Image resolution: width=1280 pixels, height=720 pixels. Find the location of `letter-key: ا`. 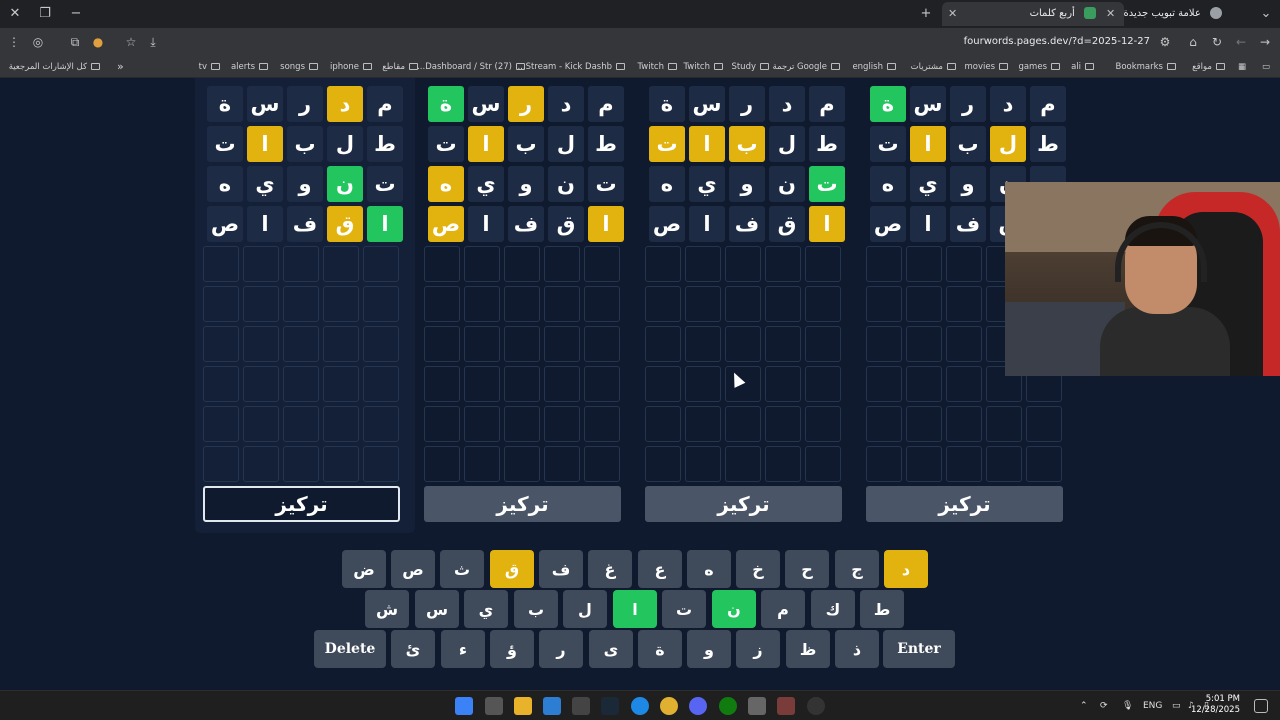

letter-key: ا is located at coordinates (635, 609).